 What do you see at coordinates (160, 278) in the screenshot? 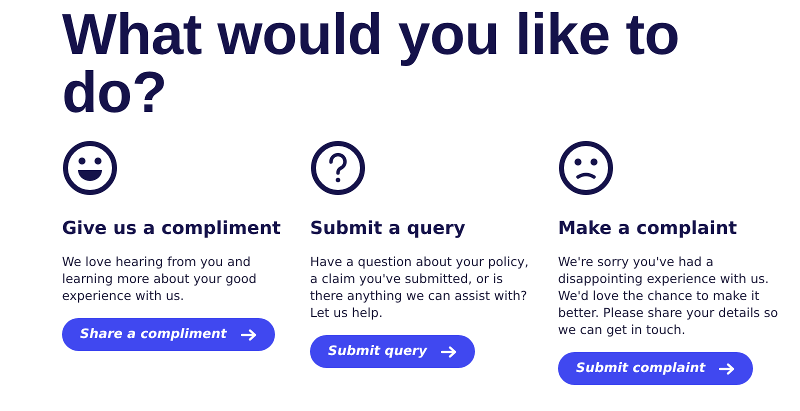
I see `option-description: We love hearing from you and learning more about your good experience with us.` at bounding box center [160, 278].